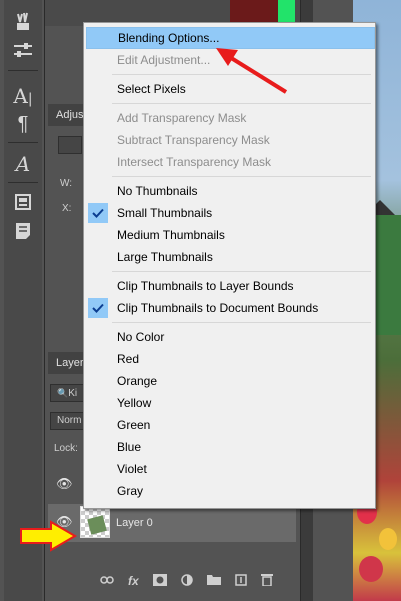 The height and width of the screenshot is (601, 401). What do you see at coordinates (229, 162) in the screenshot?
I see `menu-item-intersect-transparency-mask: Intersect Transparency Mask` at bounding box center [229, 162].